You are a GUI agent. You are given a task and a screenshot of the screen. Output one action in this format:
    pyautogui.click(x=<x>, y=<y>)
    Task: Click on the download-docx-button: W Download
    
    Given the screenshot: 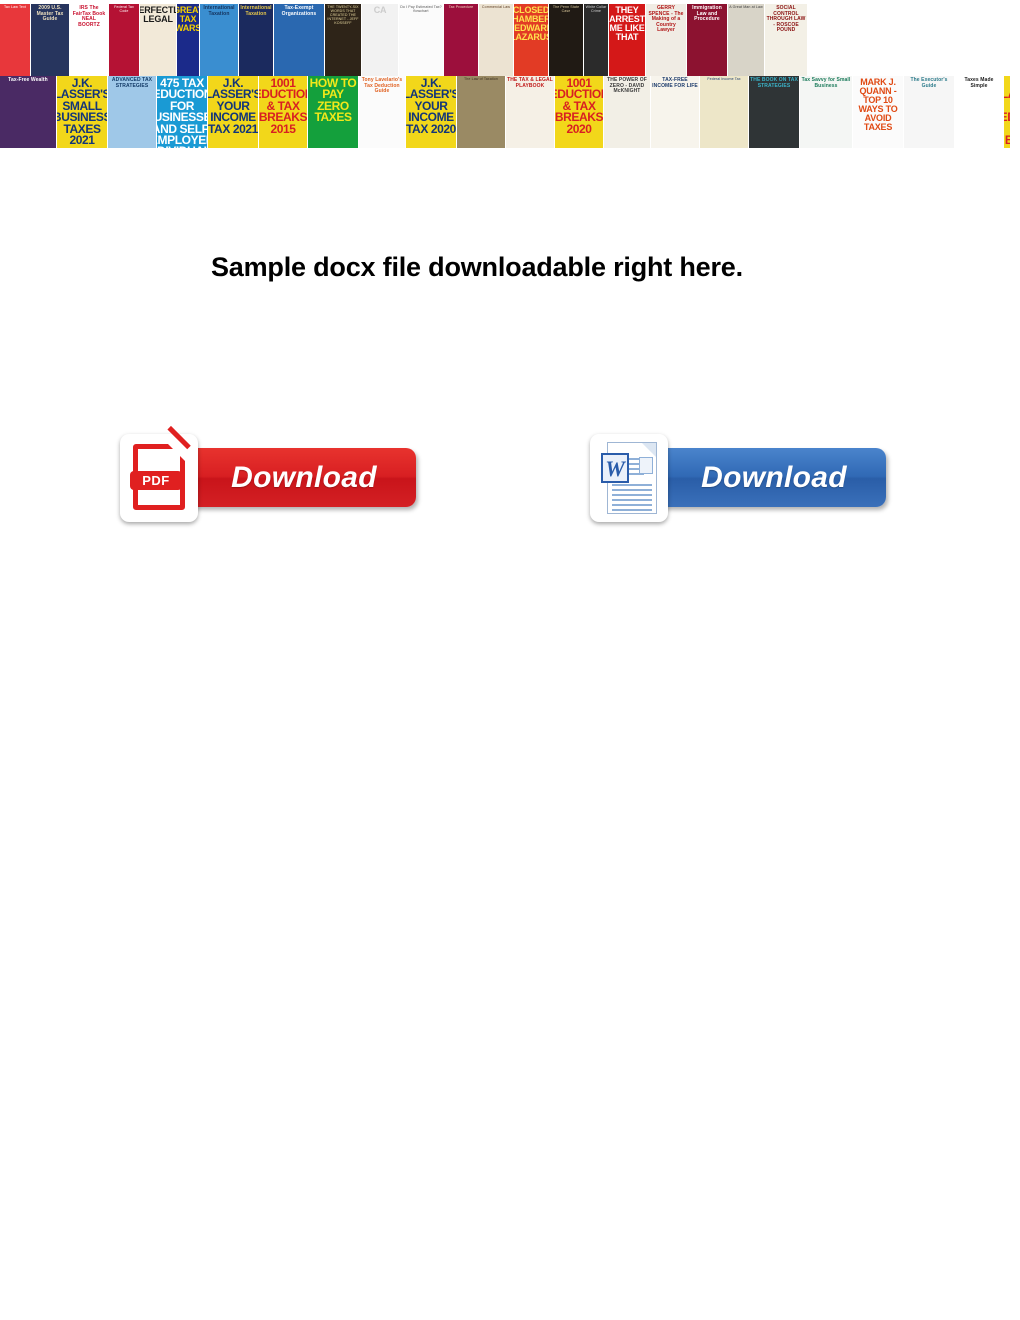 What is the action you would take?
    pyautogui.click(x=738, y=477)
    